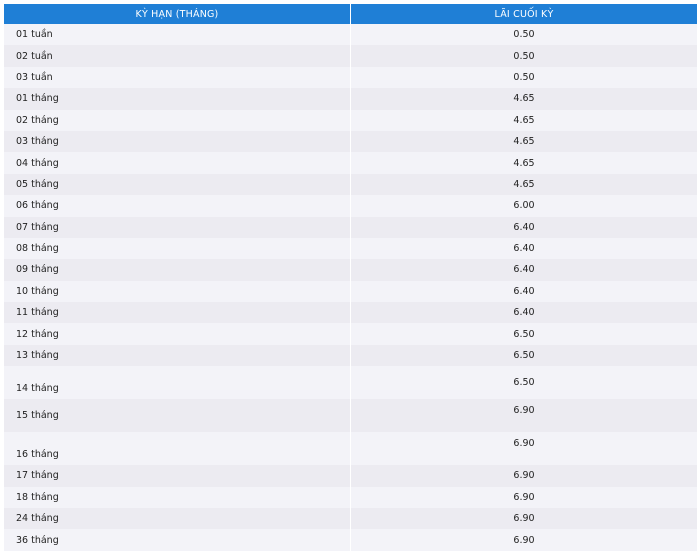 The width and height of the screenshot is (700, 558). What do you see at coordinates (177, 540) in the screenshot?
I see `term-cell: 36 tháng` at bounding box center [177, 540].